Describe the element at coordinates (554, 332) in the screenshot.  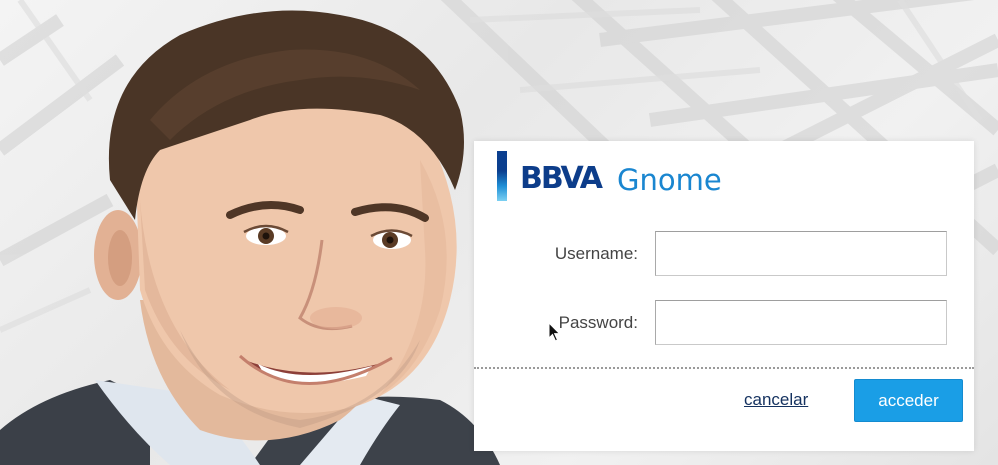
I see `mouse-pointer-icon` at that location.